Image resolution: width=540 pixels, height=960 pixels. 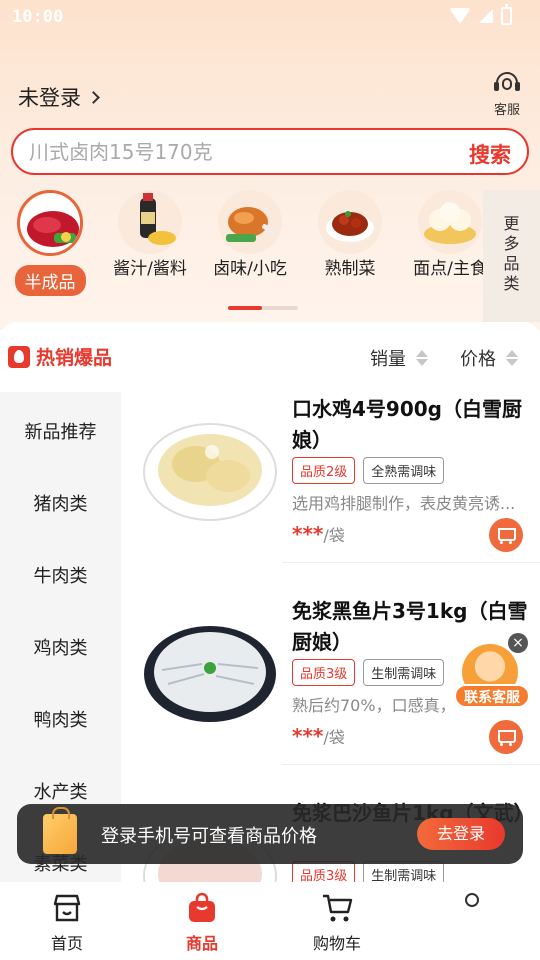 I want to click on product-tags: 品质2级 全熟需调味, so click(x=368, y=470).